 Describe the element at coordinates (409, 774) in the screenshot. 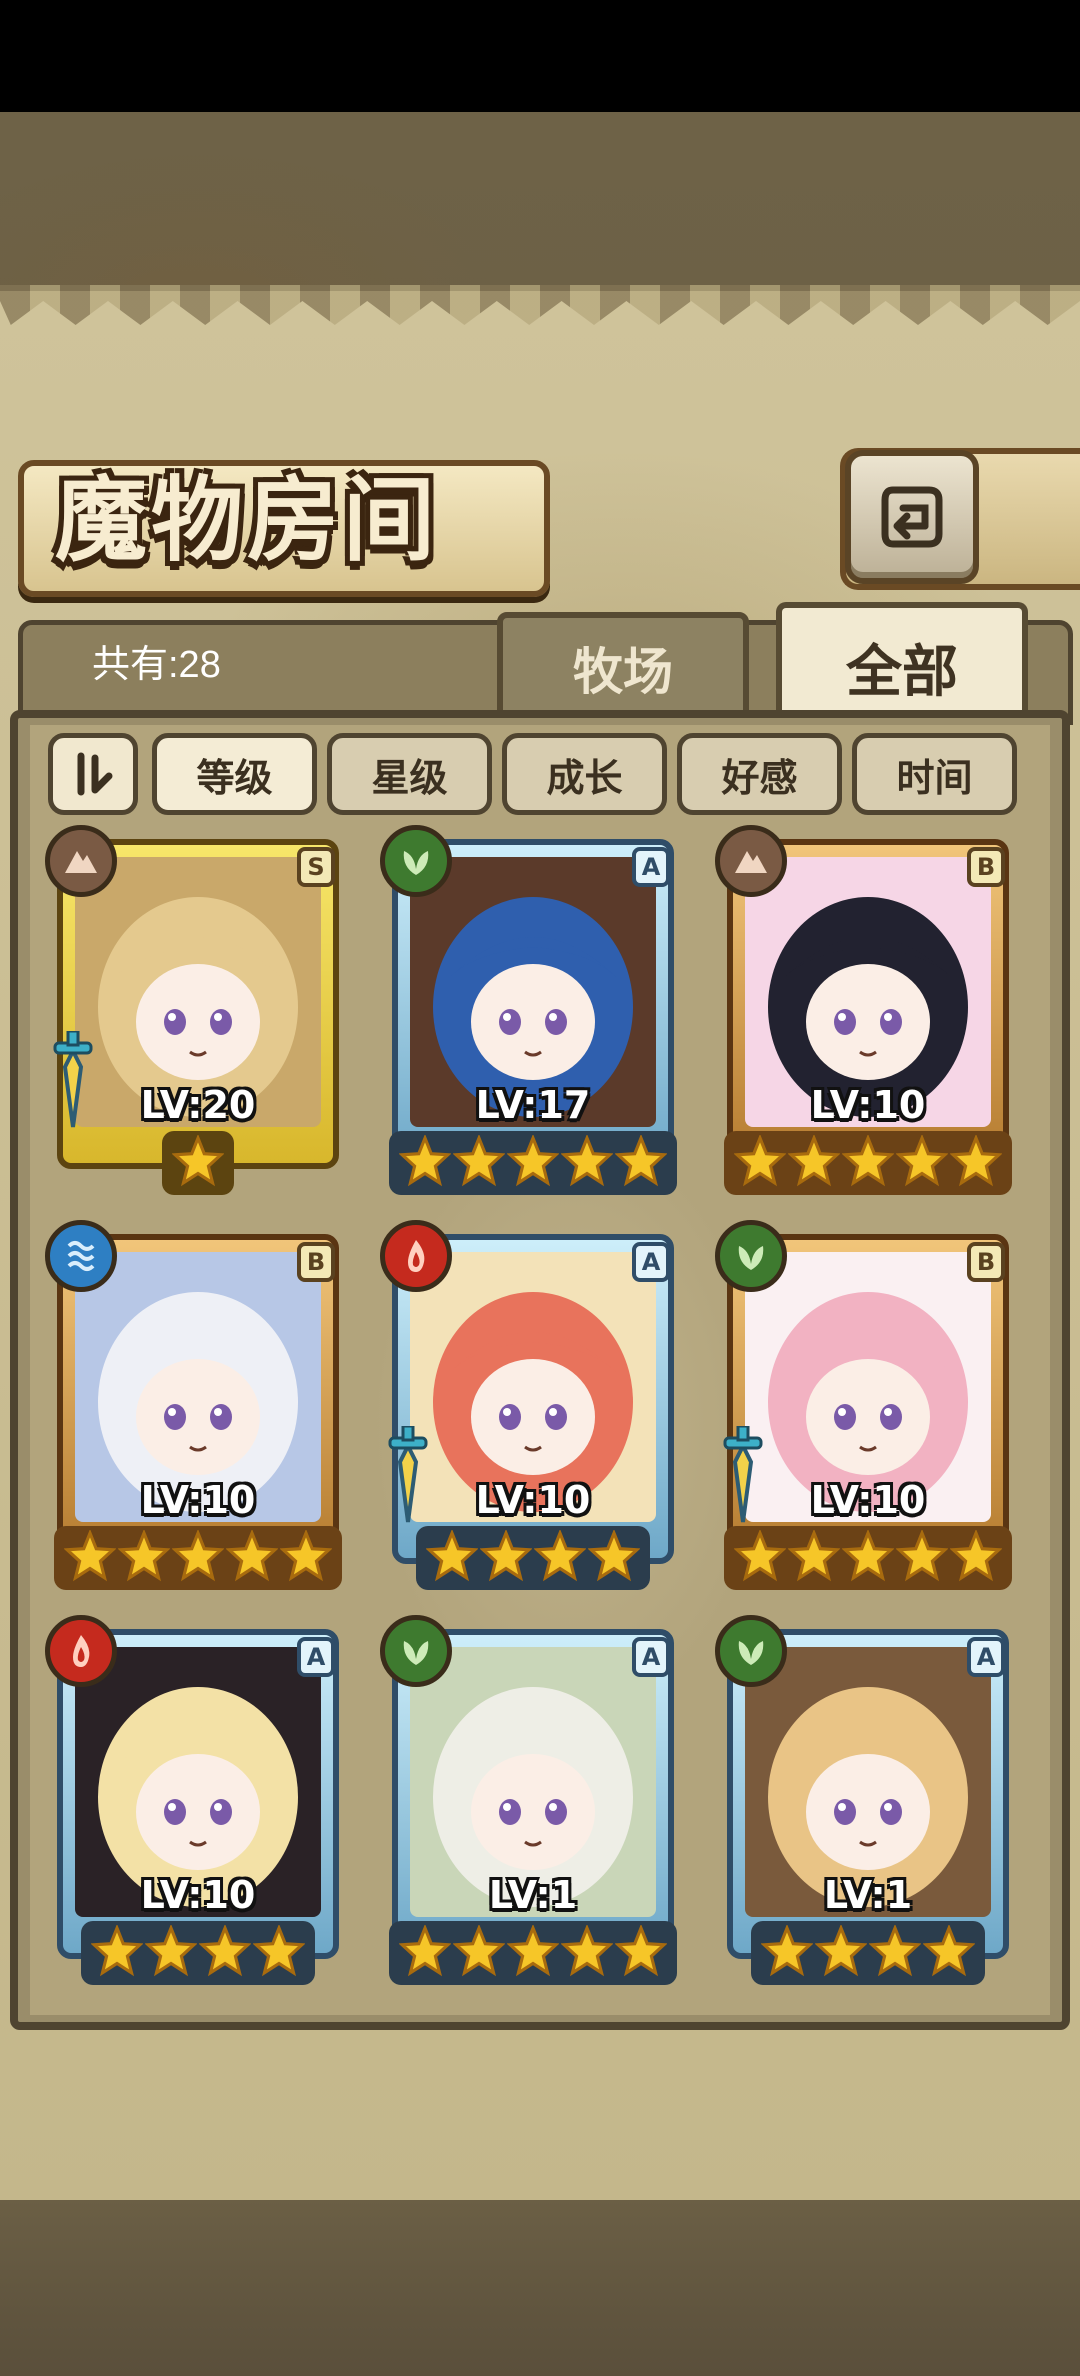

I see `sort-star-button: 星级` at that location.